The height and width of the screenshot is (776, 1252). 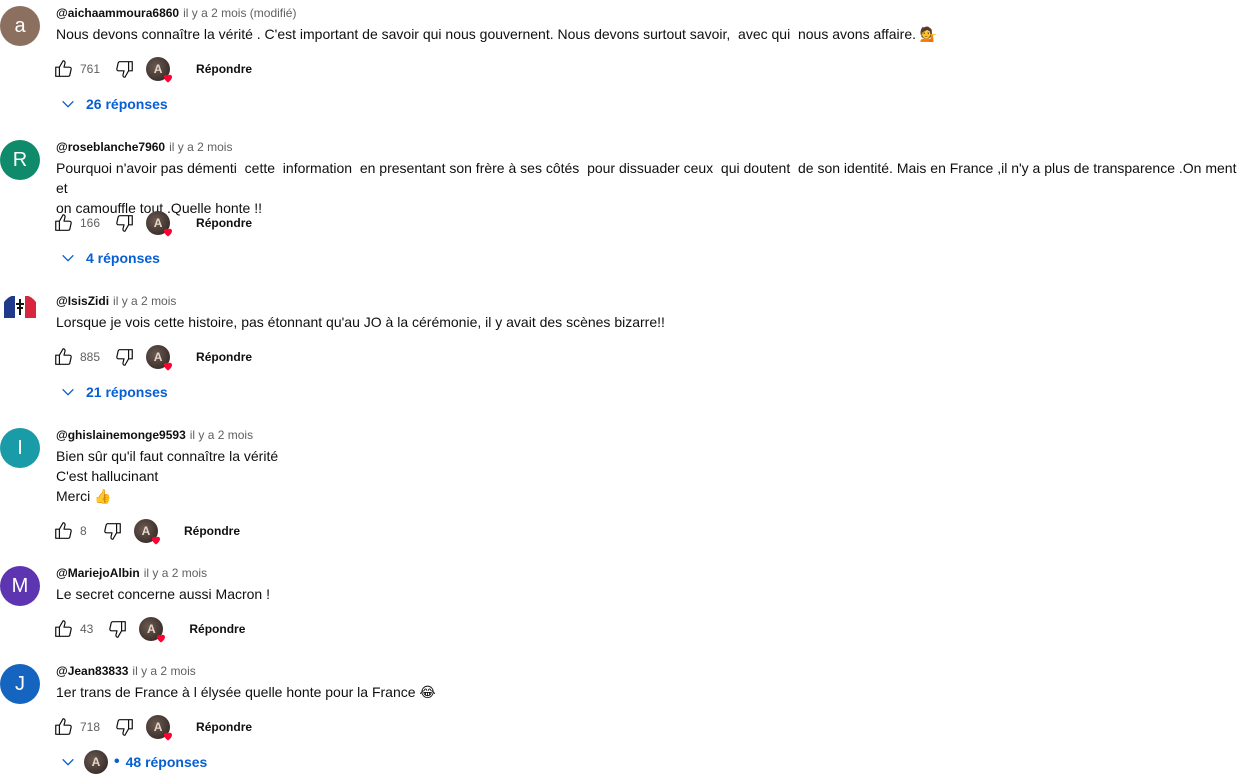 I want to click on avatar-letter: R, so click(x=20, y=159).